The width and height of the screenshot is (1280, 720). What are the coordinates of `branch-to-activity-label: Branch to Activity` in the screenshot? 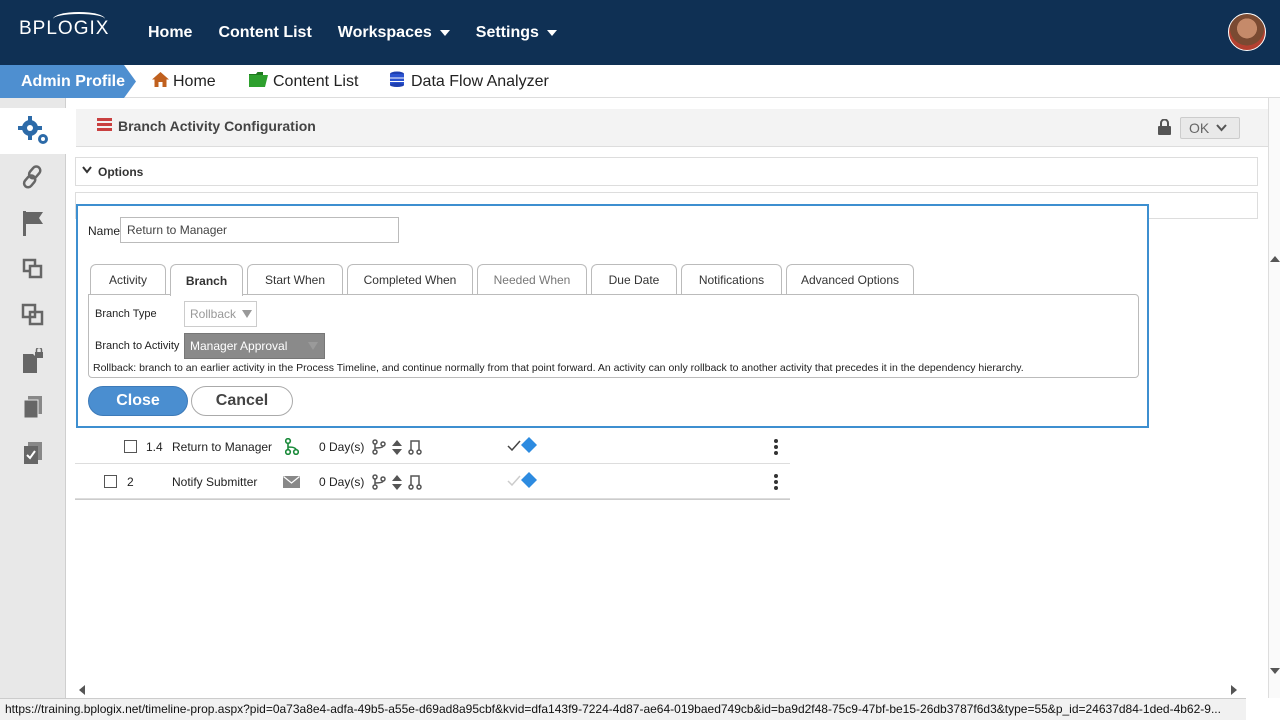 It's located at (137, 346).